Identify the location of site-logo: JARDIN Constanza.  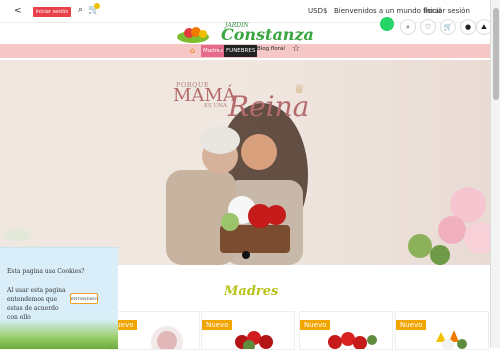
(250, 33).